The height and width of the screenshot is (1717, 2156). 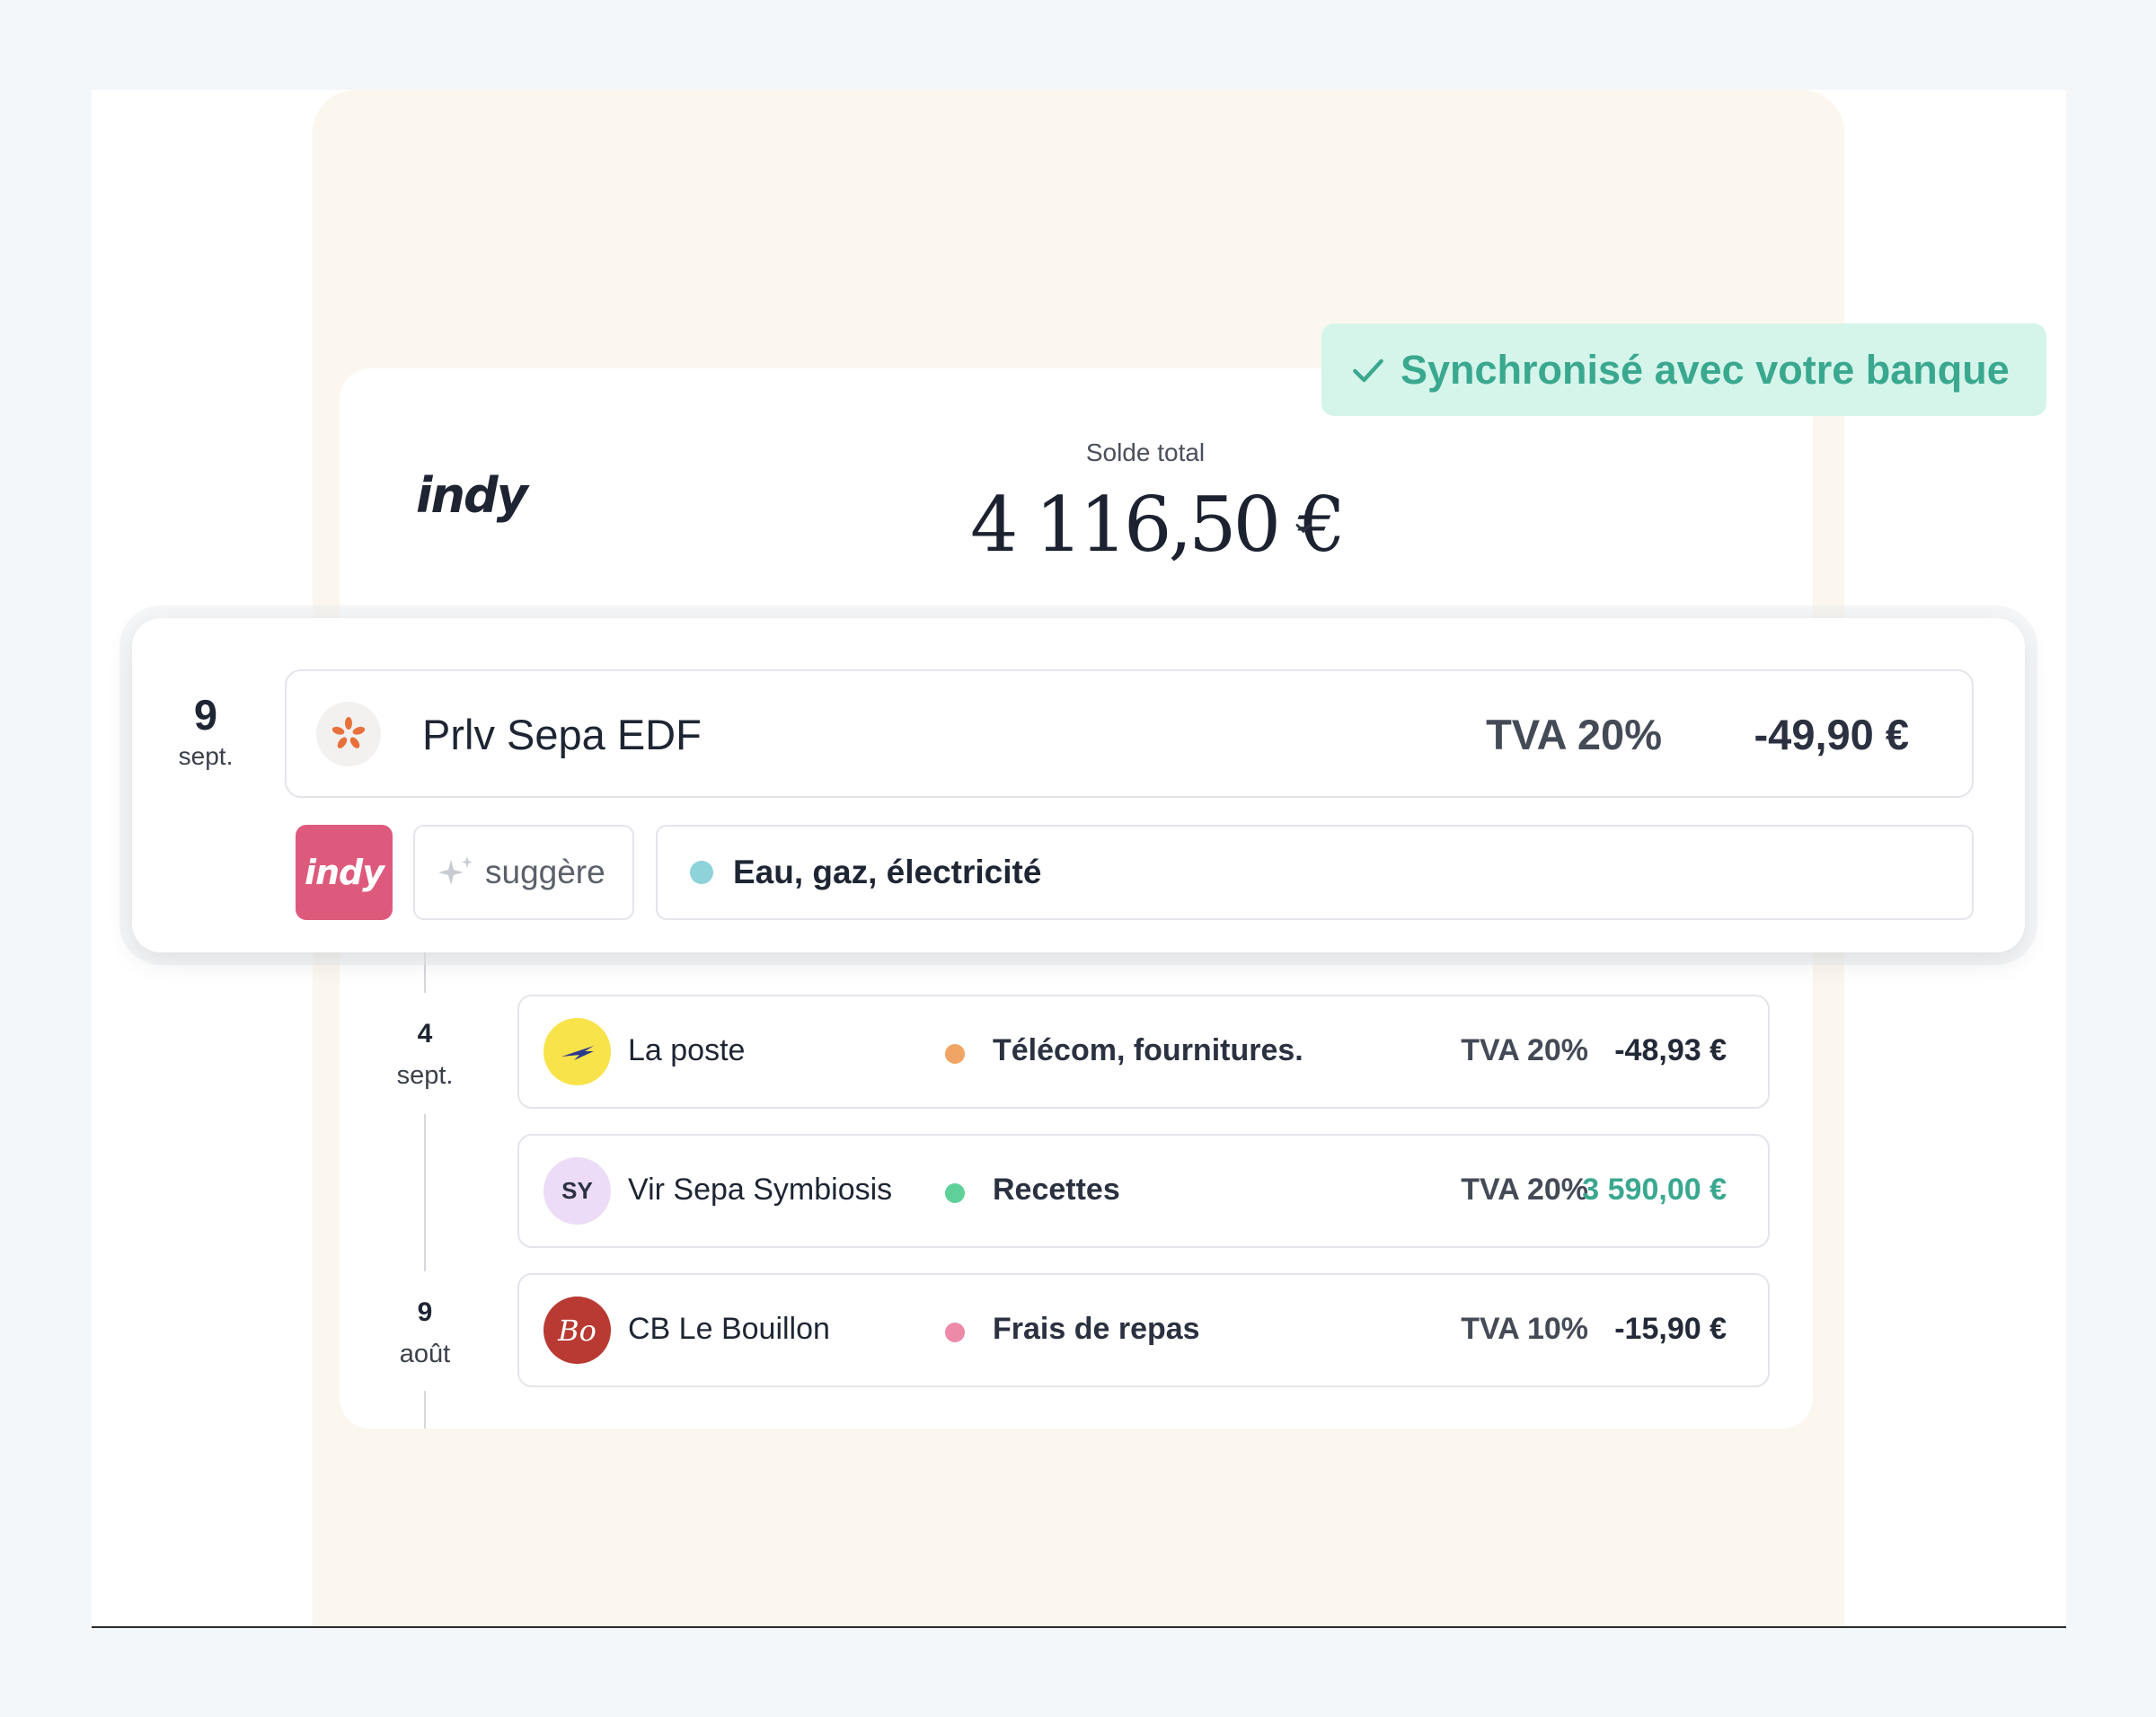 What do you see at coordinates (545, 872) in the screenshot?
I see `suggest-label: suggère` at bounding box center [545, 872].